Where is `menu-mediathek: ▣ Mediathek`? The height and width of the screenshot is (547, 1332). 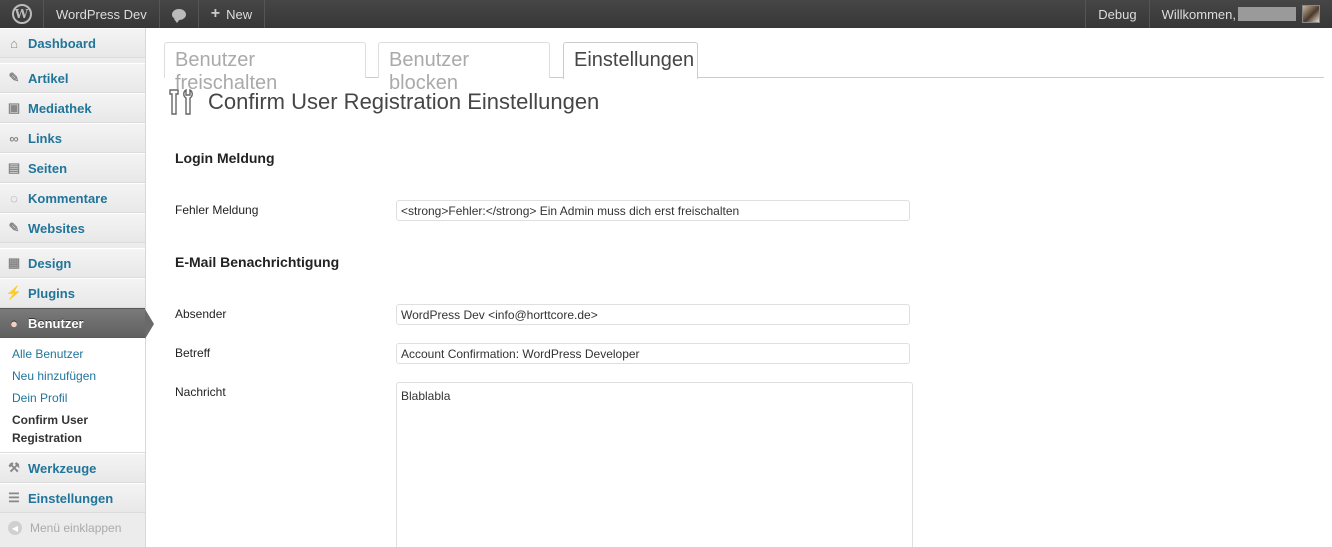
menu-mediathek: ▣ Mediathek is located at coordinates (72, 108).